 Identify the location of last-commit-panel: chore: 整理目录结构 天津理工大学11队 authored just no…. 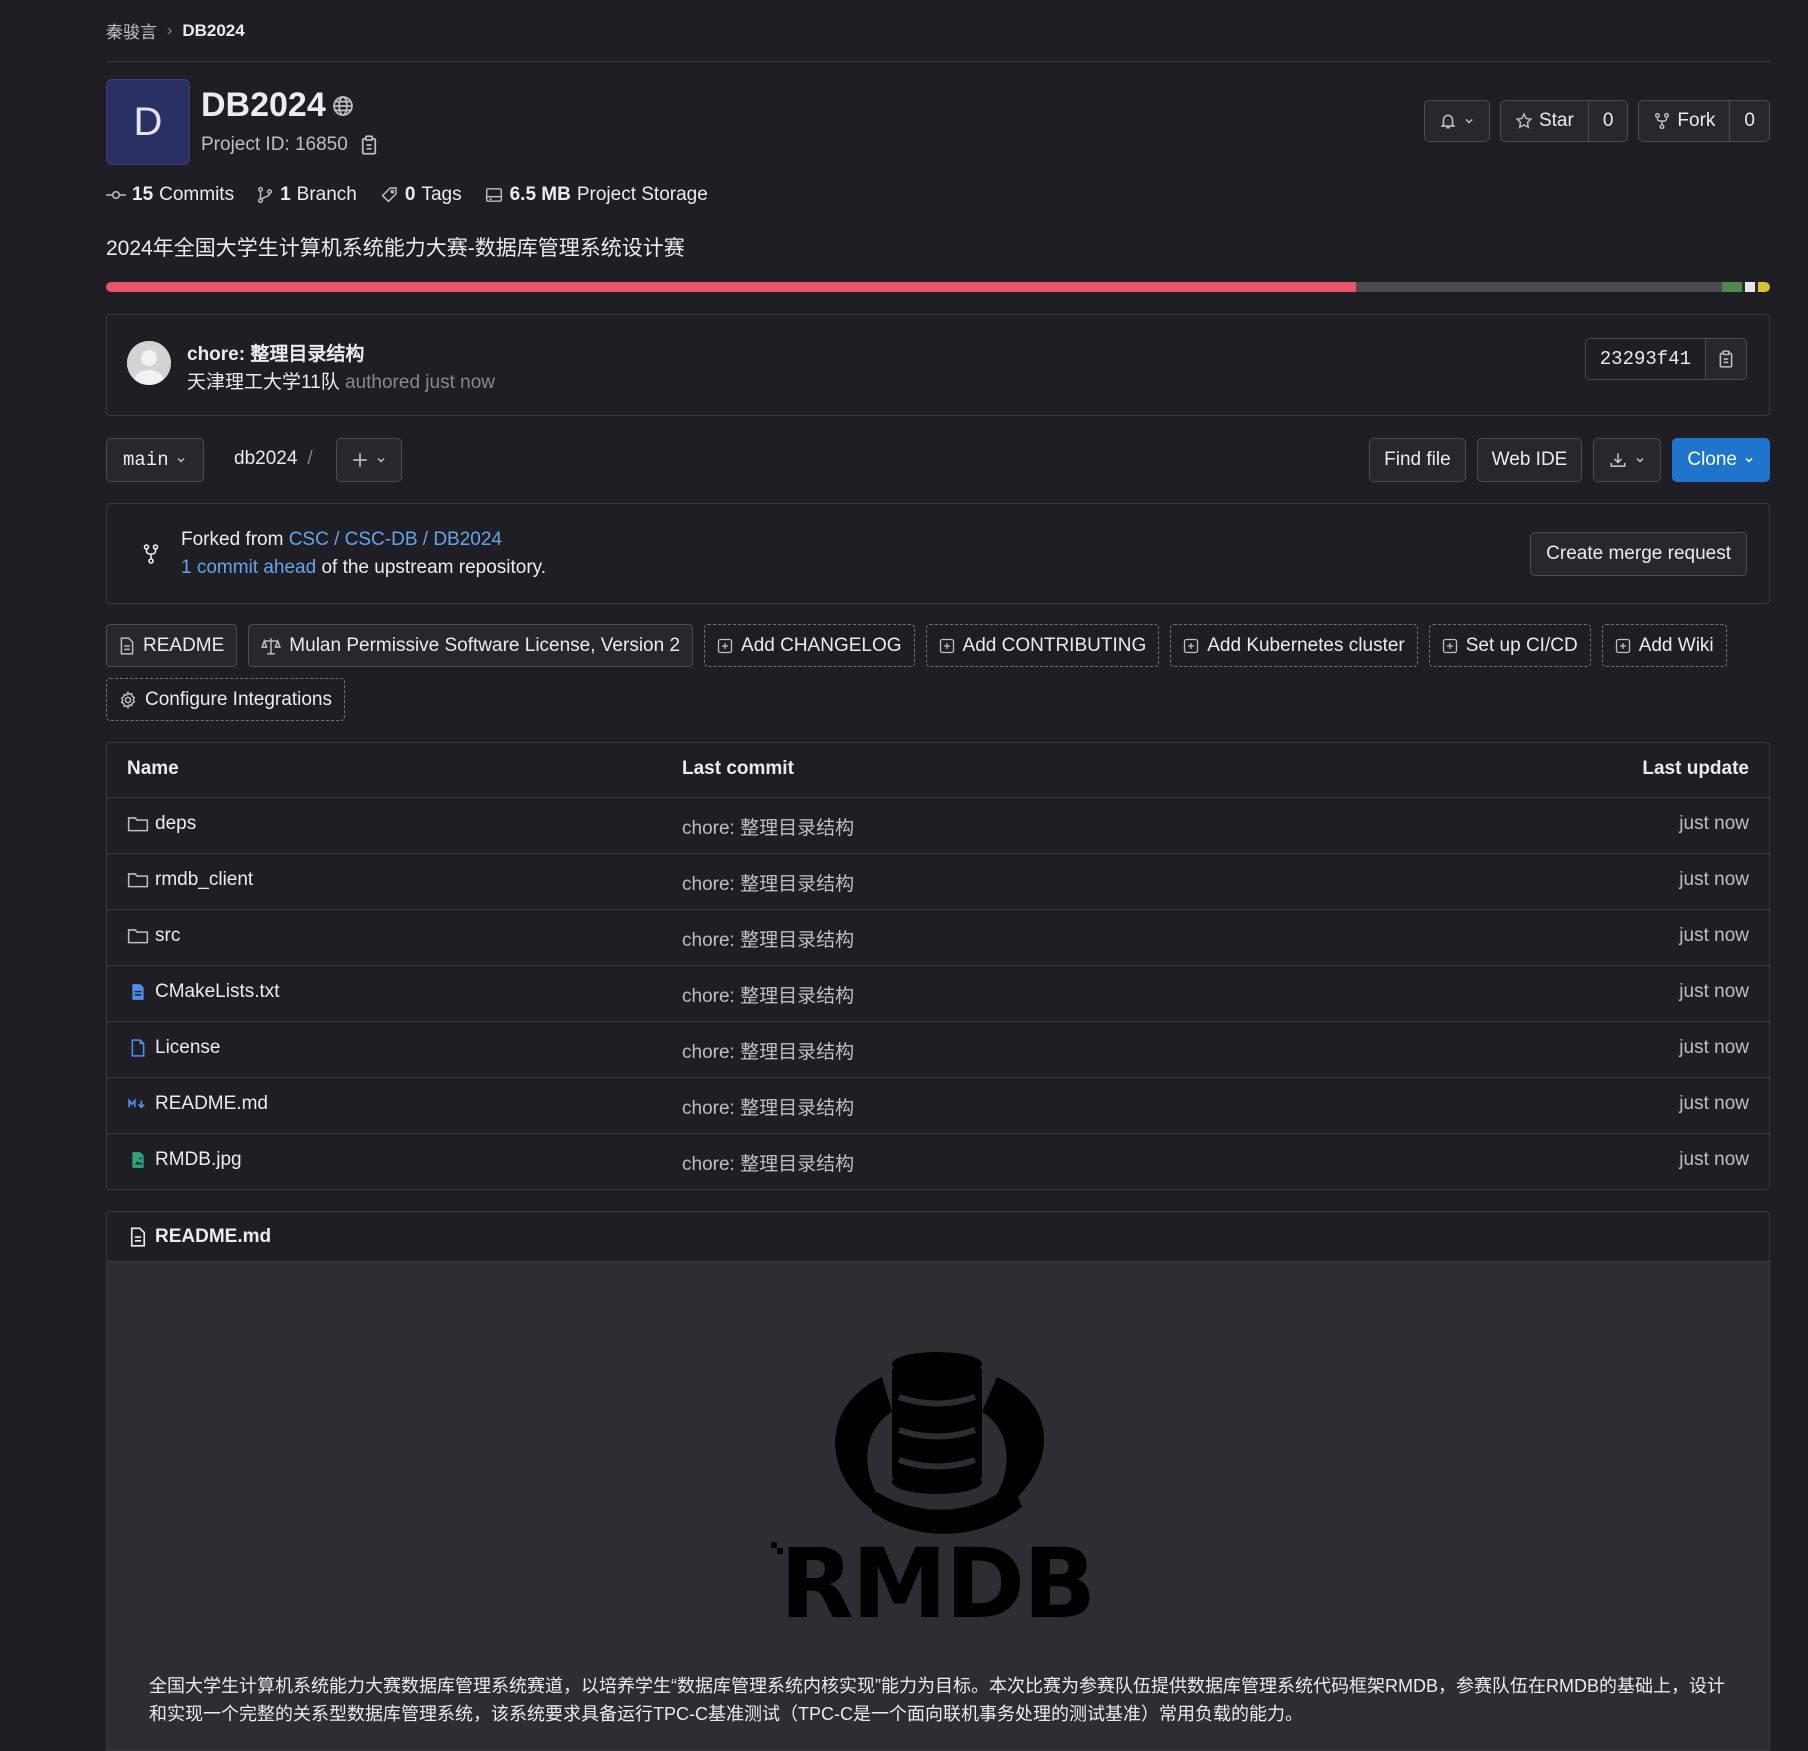
(938, 365).